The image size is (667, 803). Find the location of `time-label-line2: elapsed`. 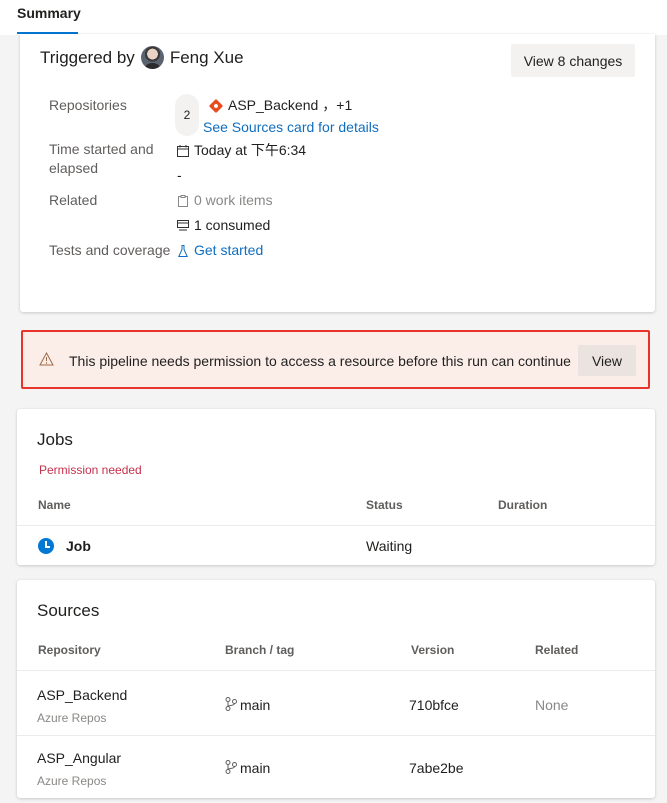

time-label-line2: elapsed is located at coordinates (74, 168).